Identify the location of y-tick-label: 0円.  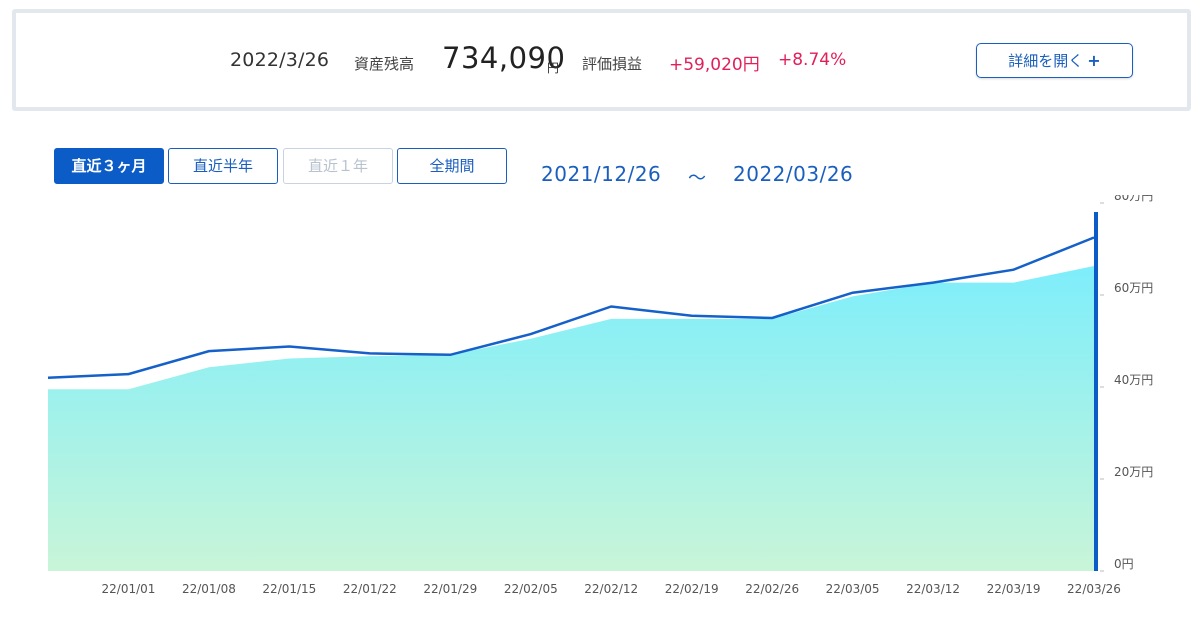
(1124, 564).